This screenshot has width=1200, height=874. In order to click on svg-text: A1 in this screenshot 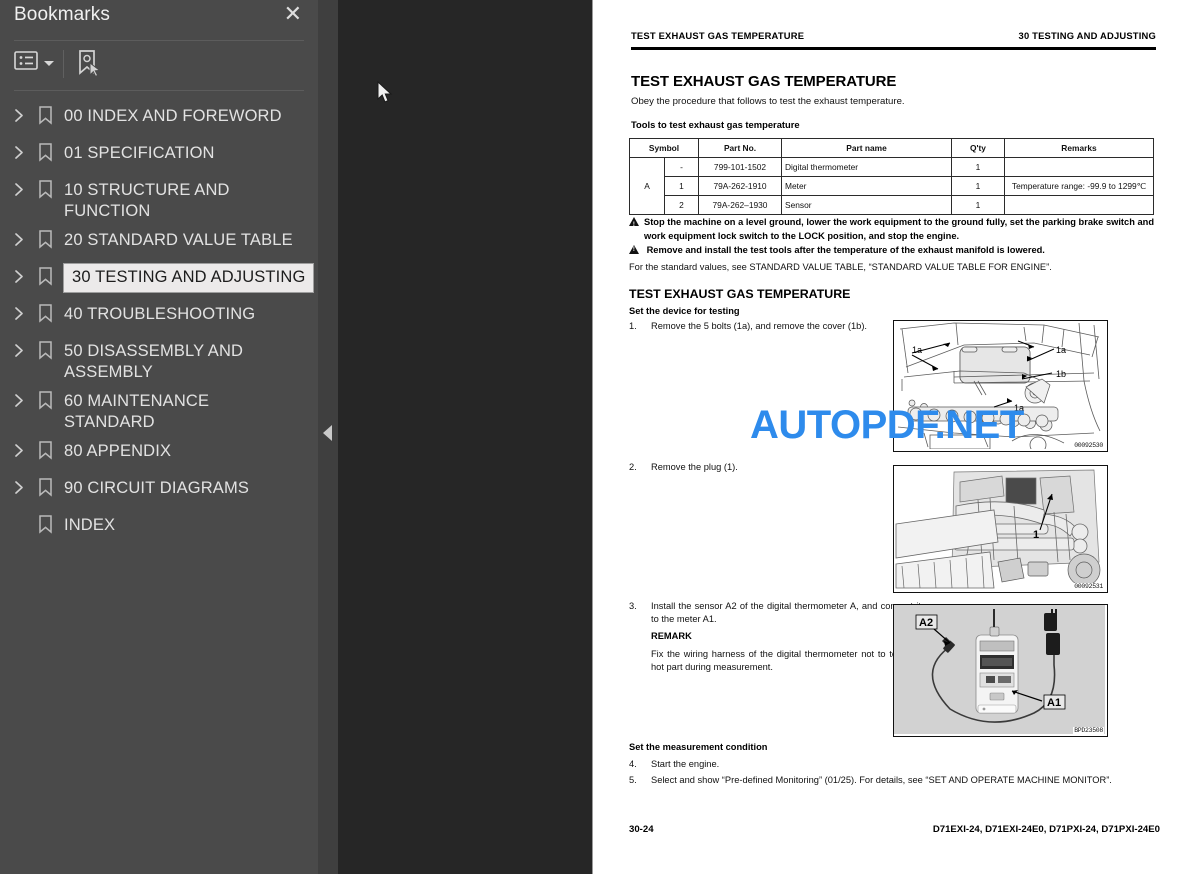, I will do `click(1054, 703)`.